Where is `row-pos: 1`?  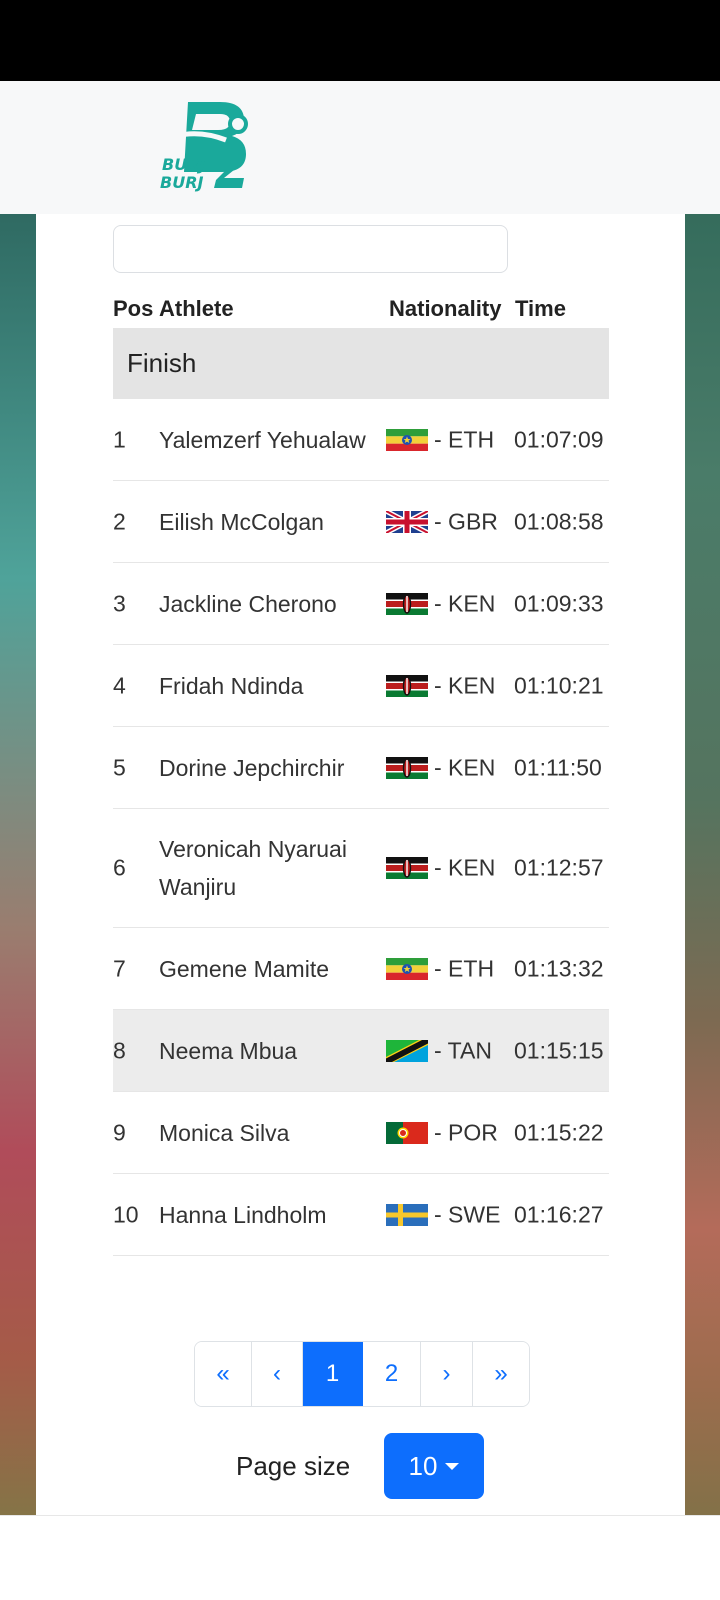 row-pos: 1 is located at coordinates (119, 439).